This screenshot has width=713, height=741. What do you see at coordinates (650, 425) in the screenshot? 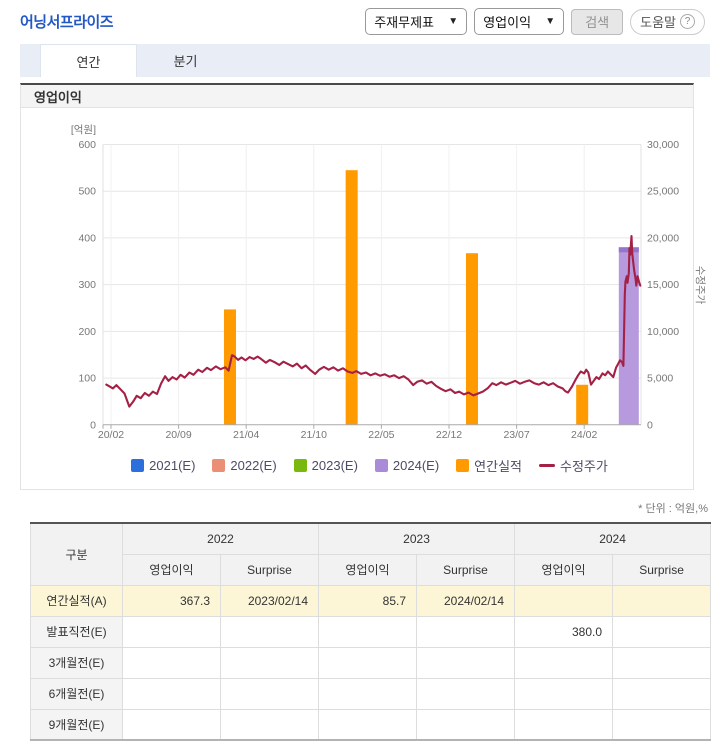
I see `right-axis-tick-label: 0` at bounding box center [650, 425].